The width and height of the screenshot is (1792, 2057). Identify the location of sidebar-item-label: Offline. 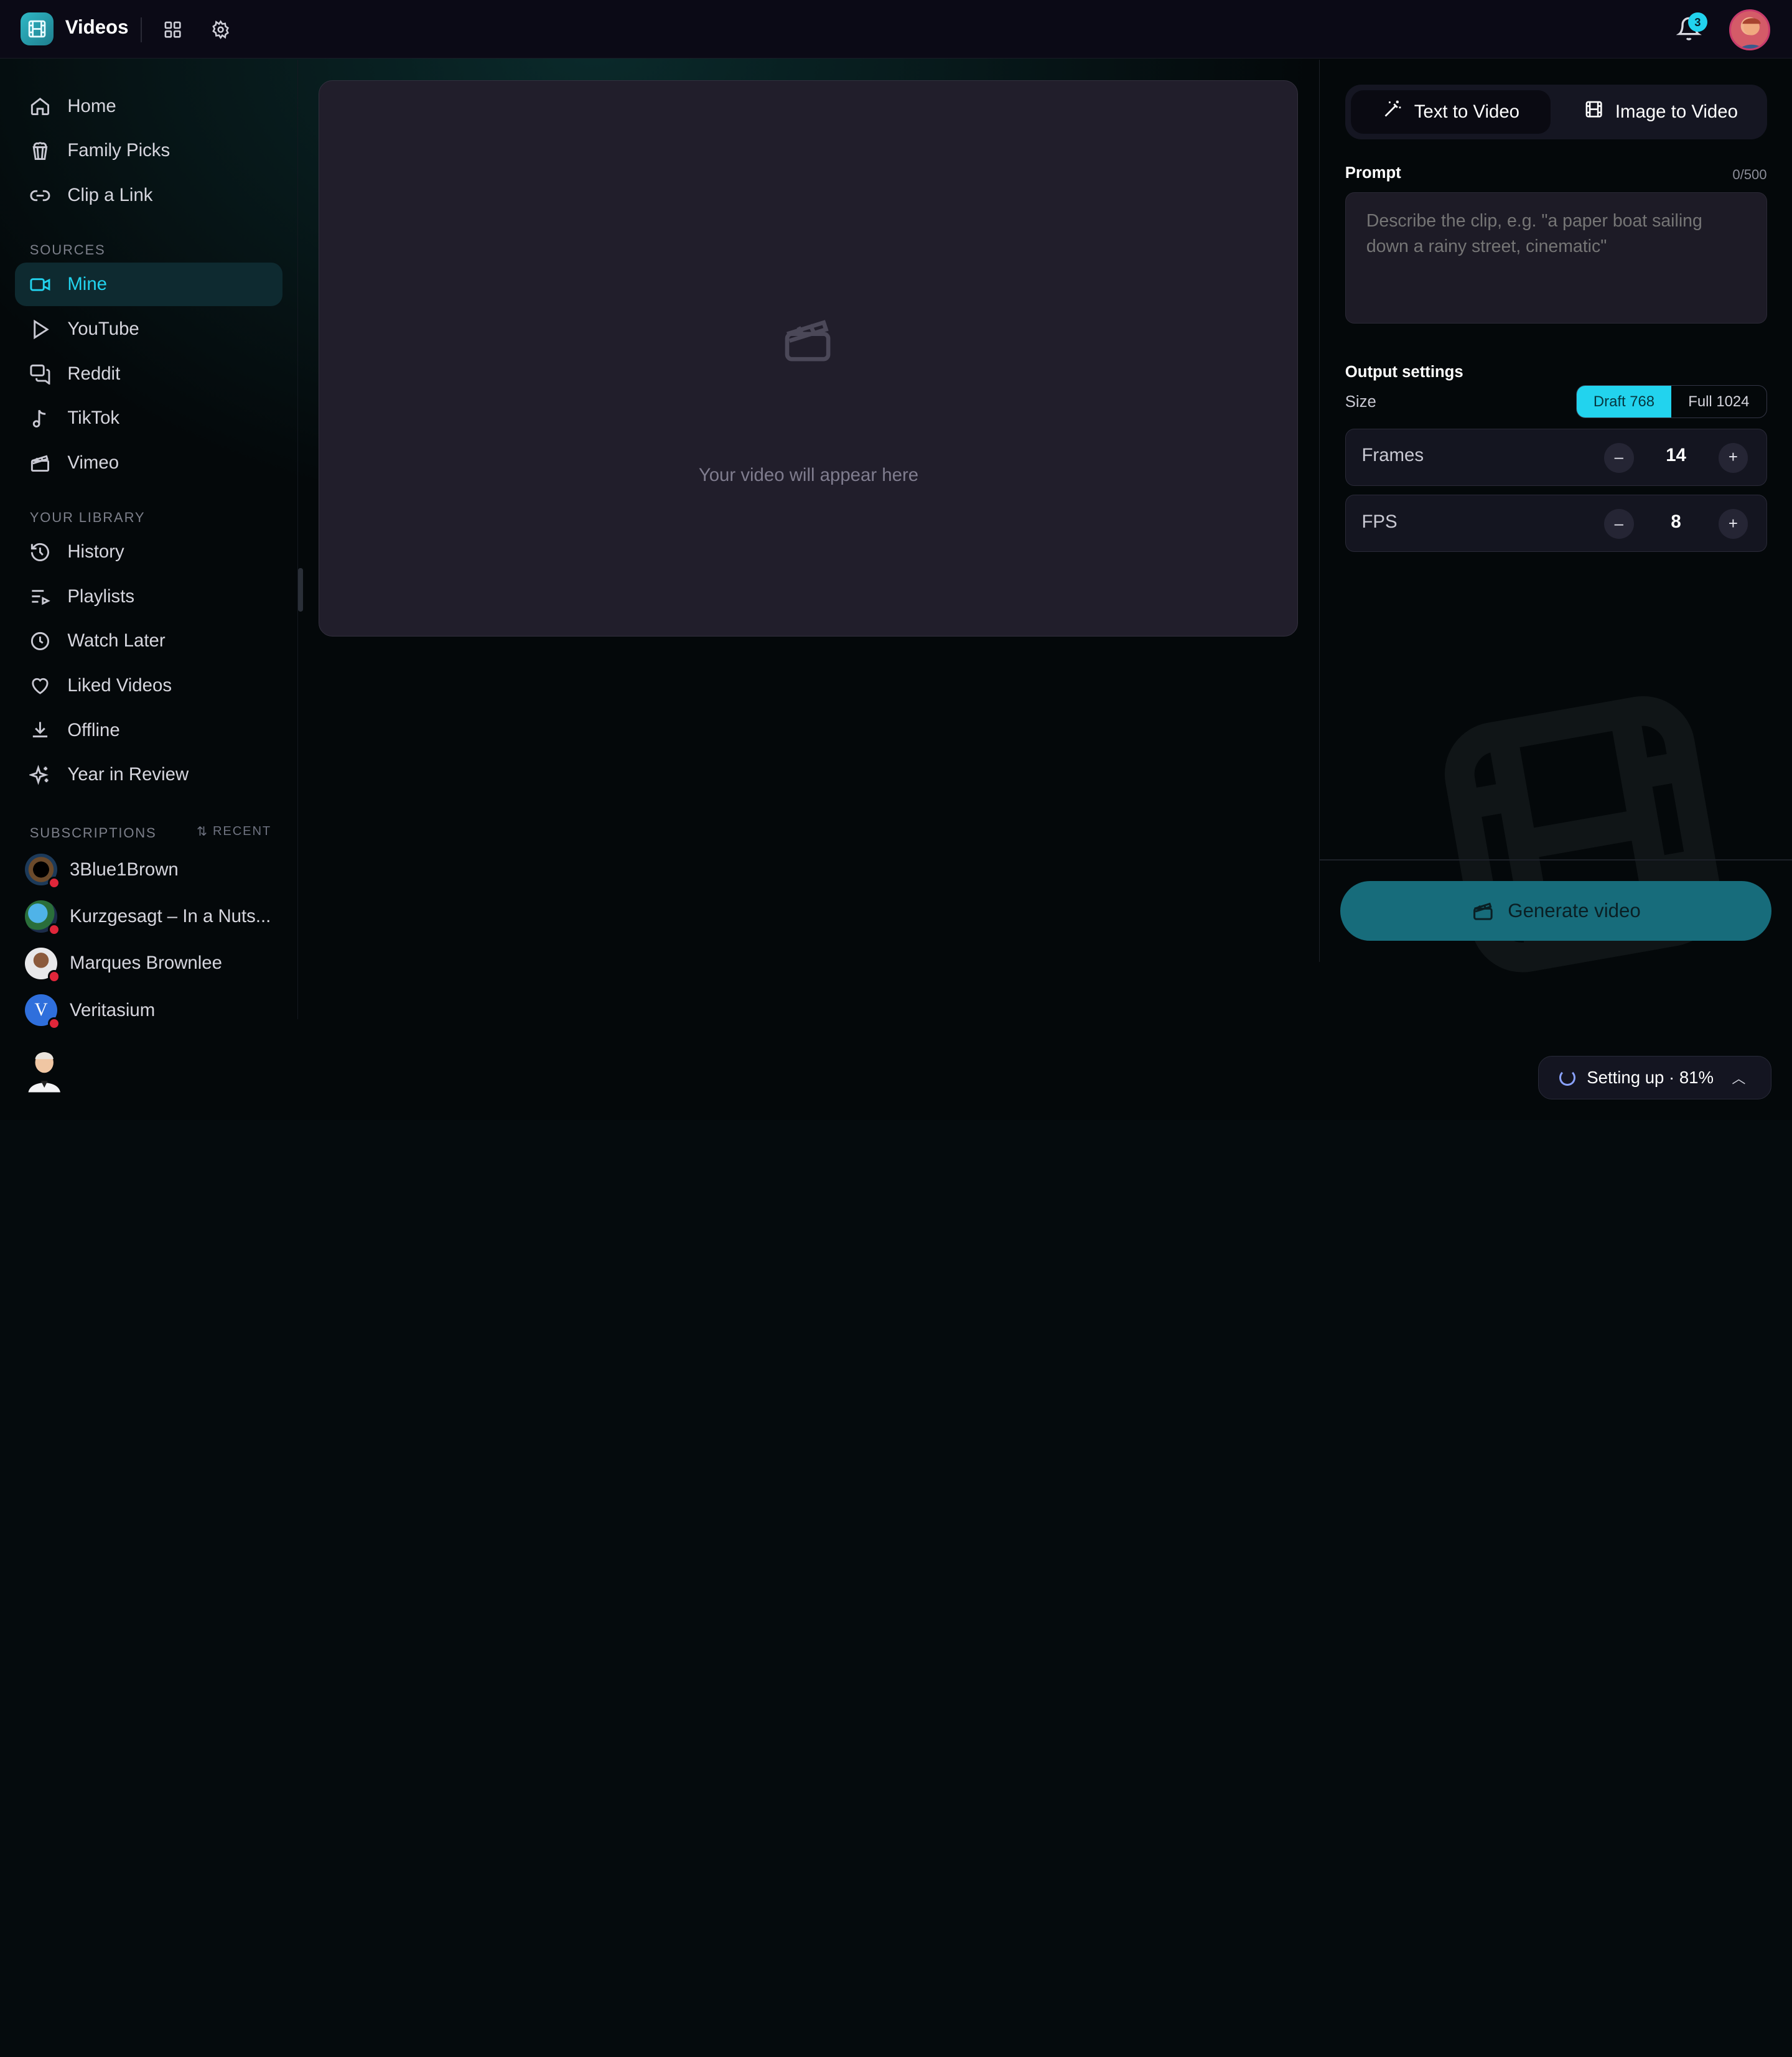
(93, 729).